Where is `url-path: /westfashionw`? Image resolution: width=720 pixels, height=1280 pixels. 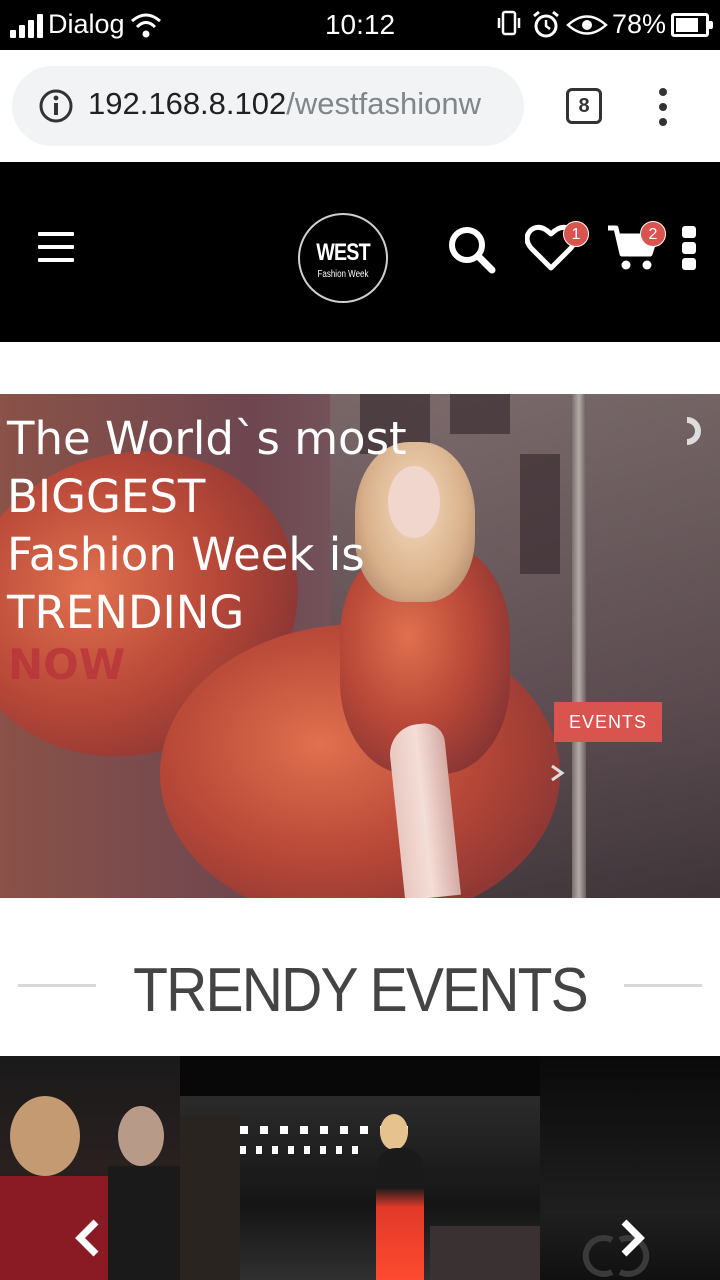 url-path: /westfashionw is located at coordinates (383, 103).